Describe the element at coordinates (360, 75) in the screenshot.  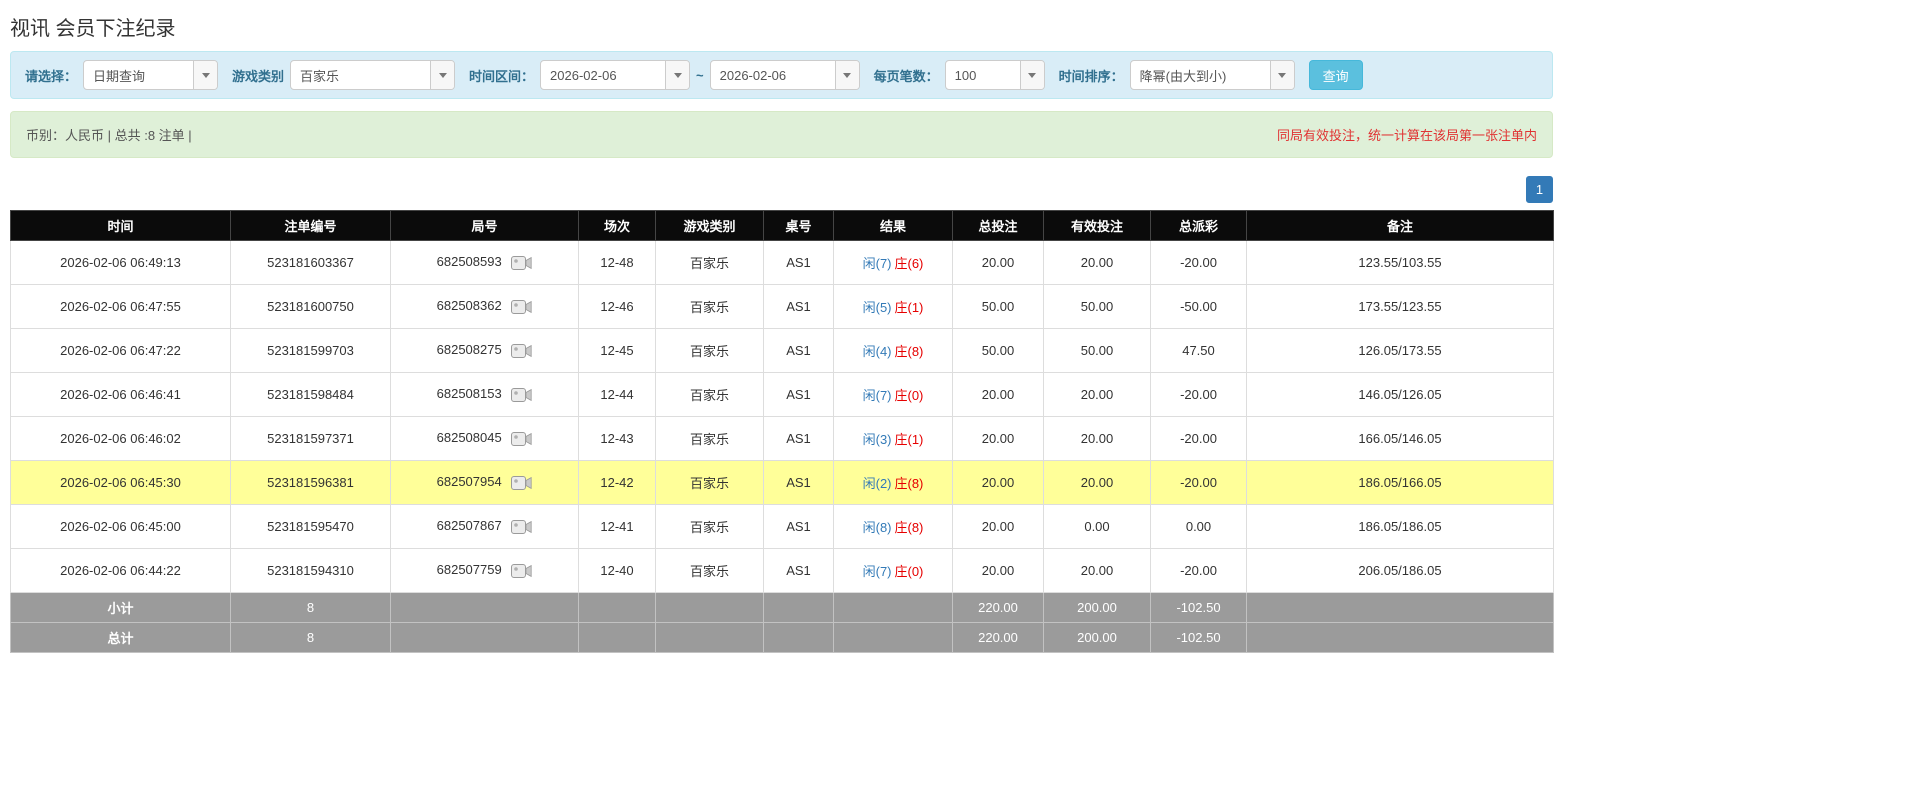
I see `game-type-value: 百家乐` at that location.